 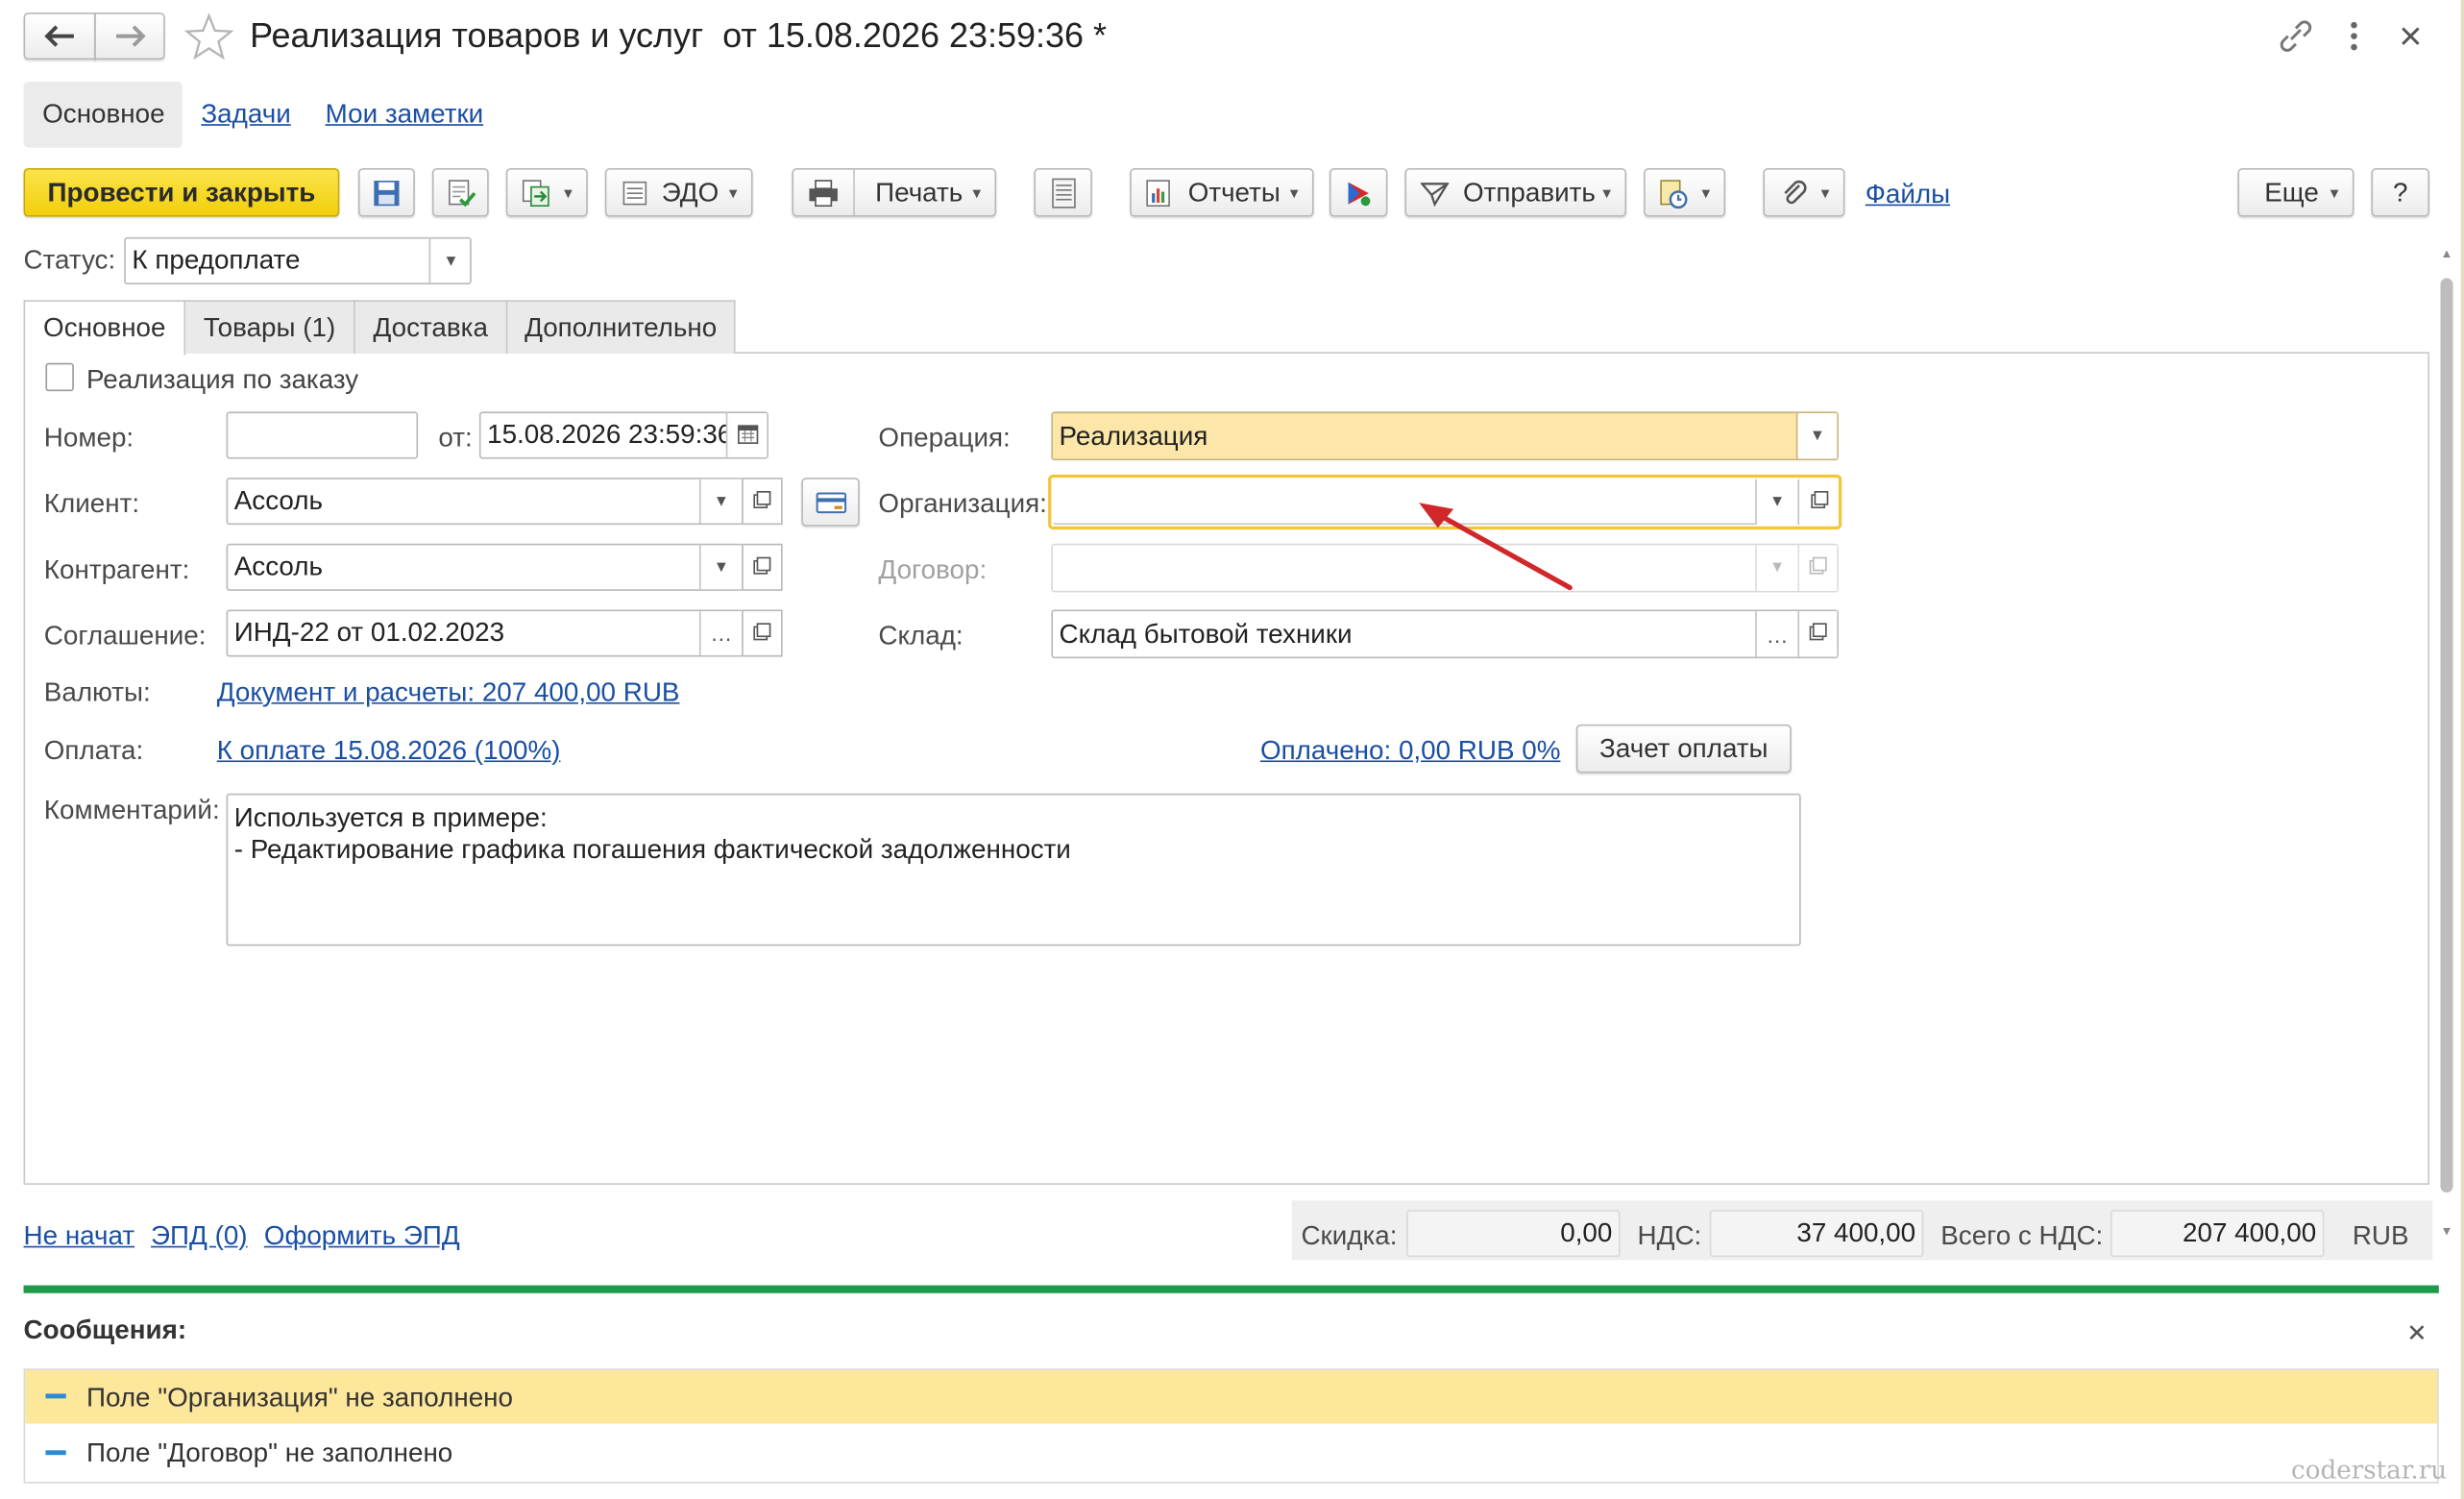 I want to click on watermark: coderstar.ru, so click(x=2369, y=1470).